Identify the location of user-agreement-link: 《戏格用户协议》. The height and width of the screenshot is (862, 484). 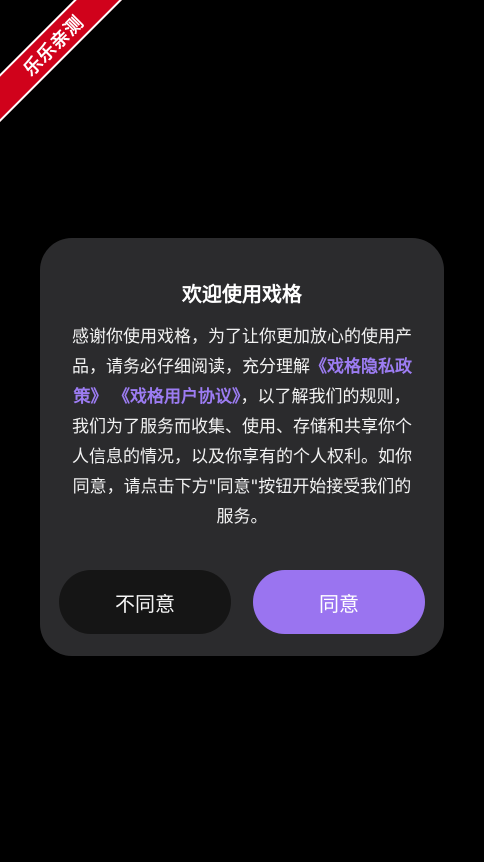
(177, 397).